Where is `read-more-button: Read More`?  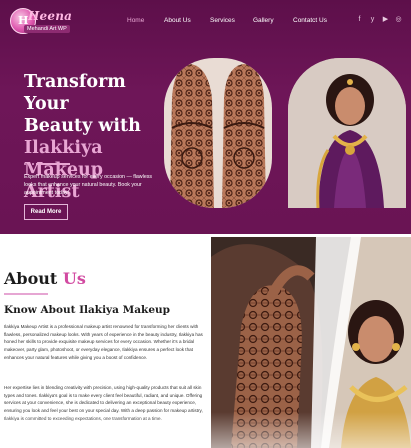 read-more-button: Read More is located at coordinates (46, 212).